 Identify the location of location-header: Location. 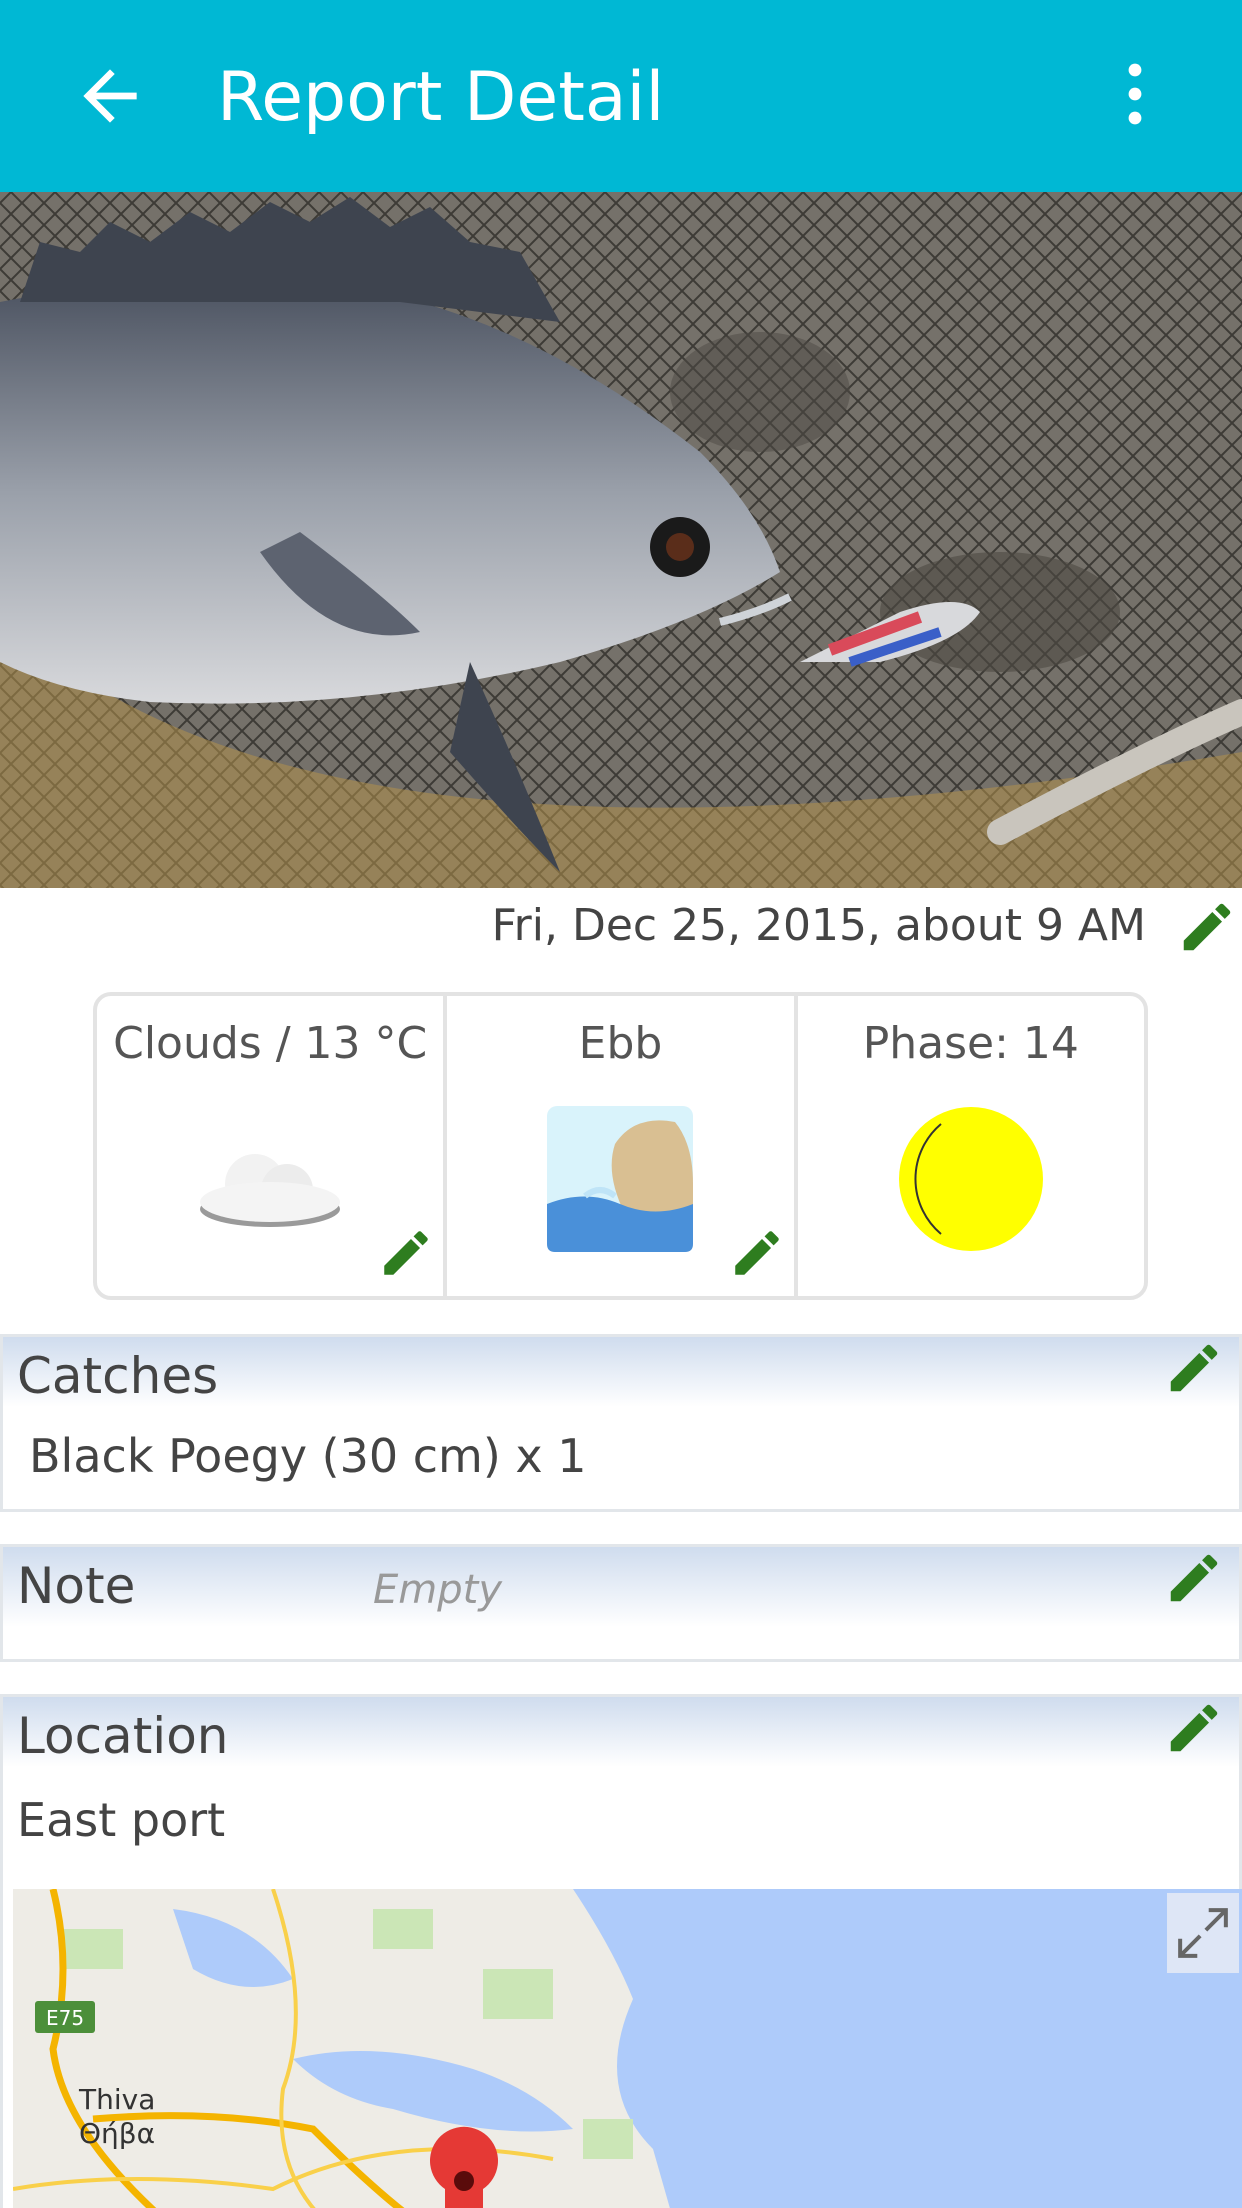
(621, 1732).